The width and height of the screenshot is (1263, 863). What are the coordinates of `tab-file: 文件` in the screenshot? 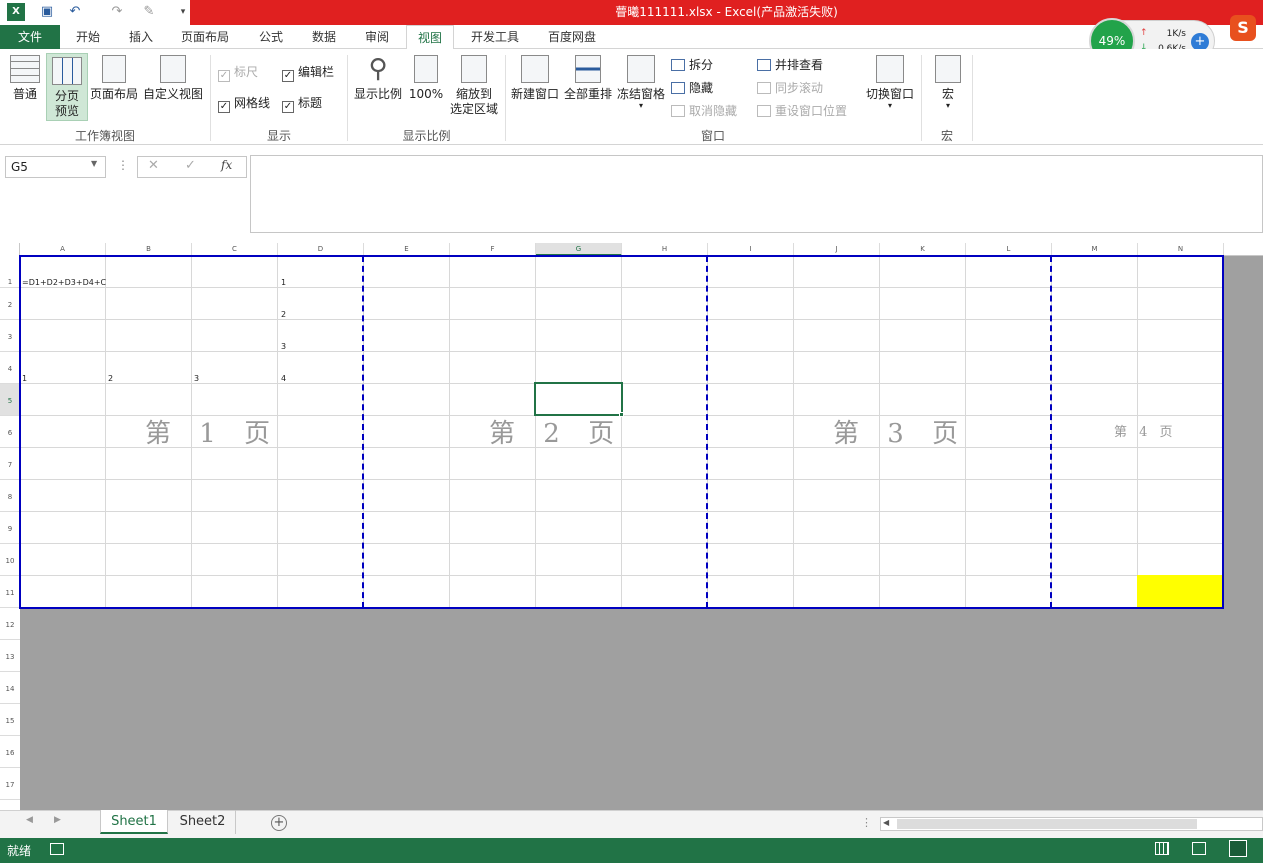 It's located at (30, 37).